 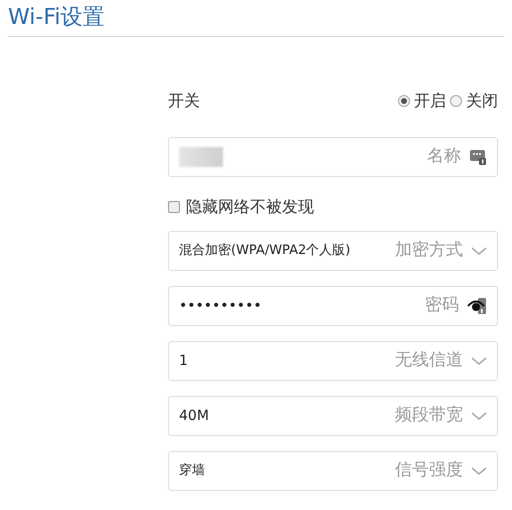 I want to click on field-label: 信号强度, so click(x=429, y=470).